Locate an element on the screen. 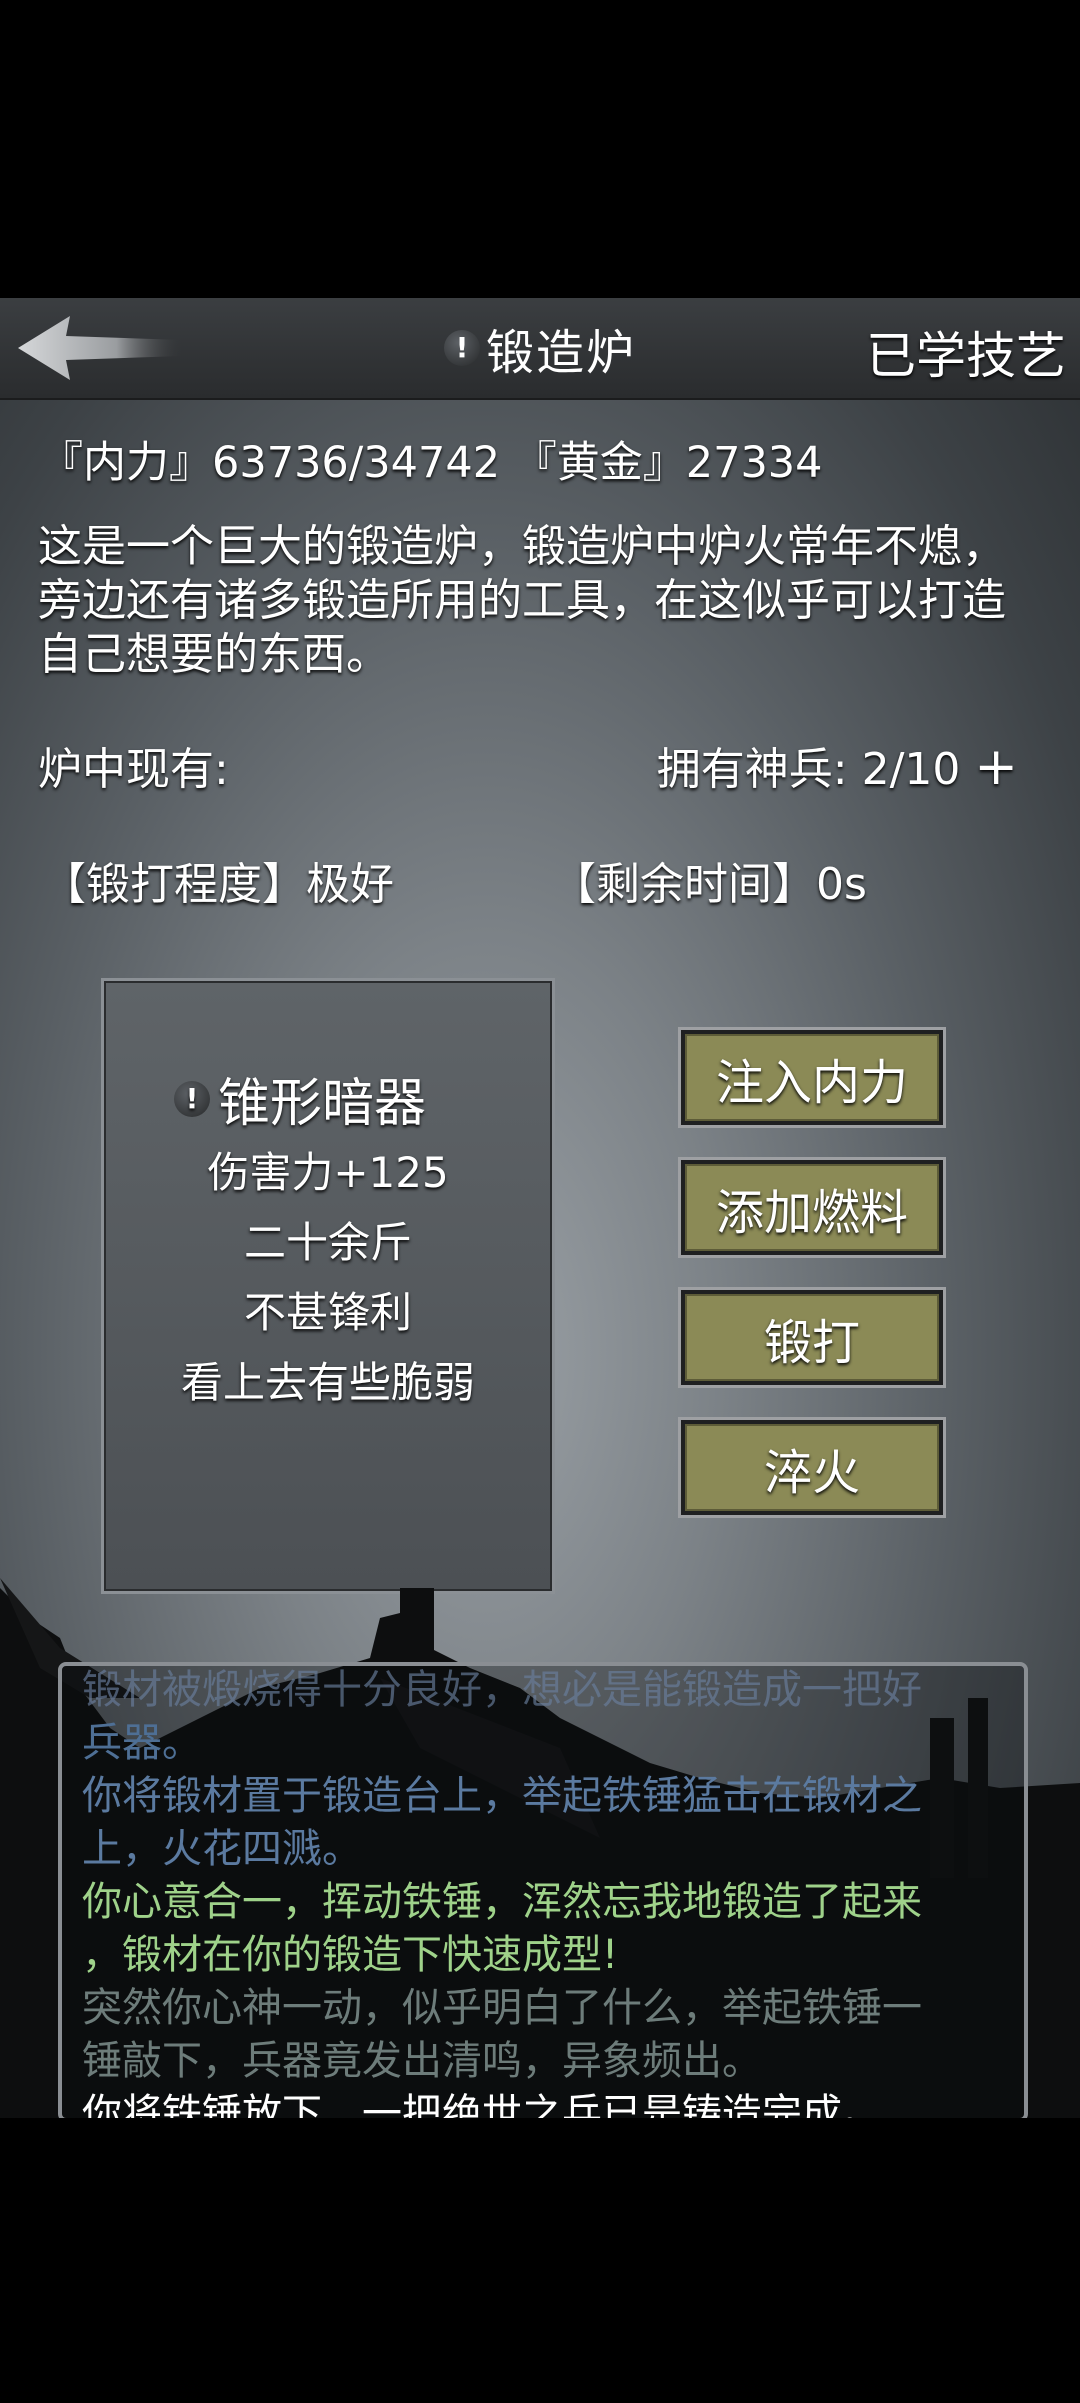 The image size is (1080, 2403). log-line: 你心意合一，挥动铁锤，浑然忘我地锻造了起来 is located at coordinates (502, 1902).